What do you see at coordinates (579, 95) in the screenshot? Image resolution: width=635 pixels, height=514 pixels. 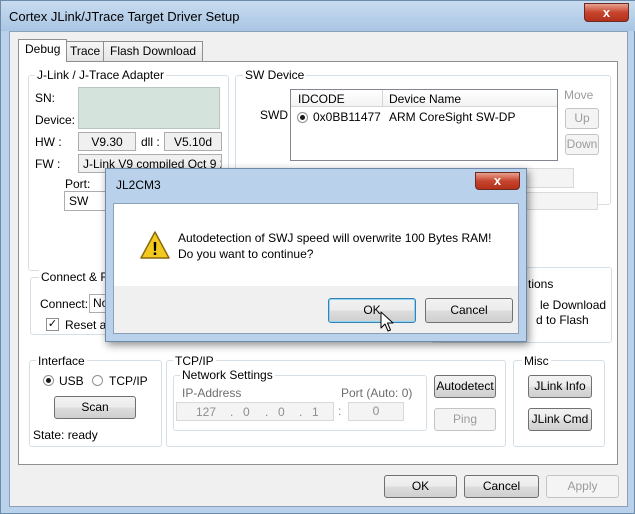 I see `move-label: Move` at bounding box center [579, 95].